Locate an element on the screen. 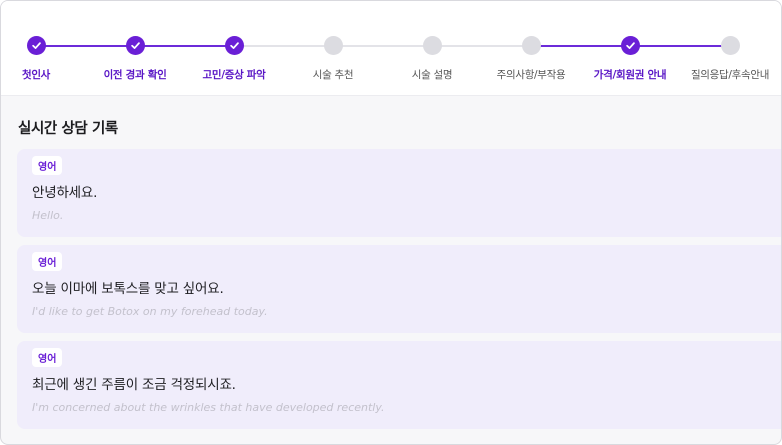 The image size is (782, 445). step-concerns: 고민/증상 파악 is located at coordinates (234, 59).